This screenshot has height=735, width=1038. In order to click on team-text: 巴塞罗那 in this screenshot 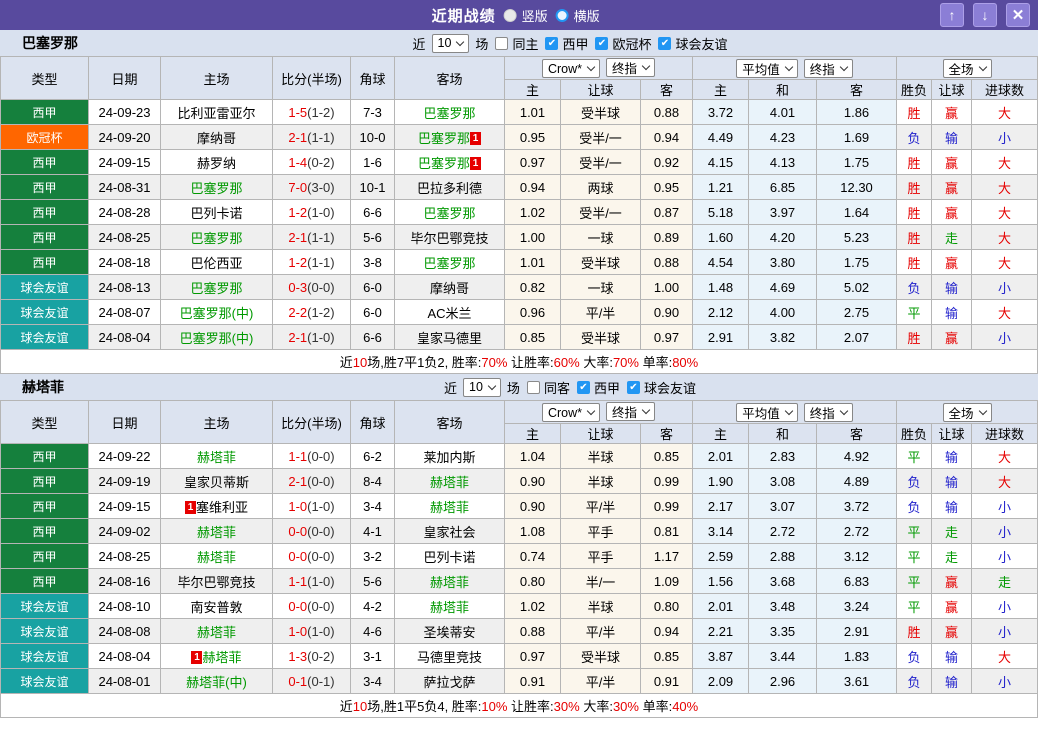, I will do `click(443, 138)`.